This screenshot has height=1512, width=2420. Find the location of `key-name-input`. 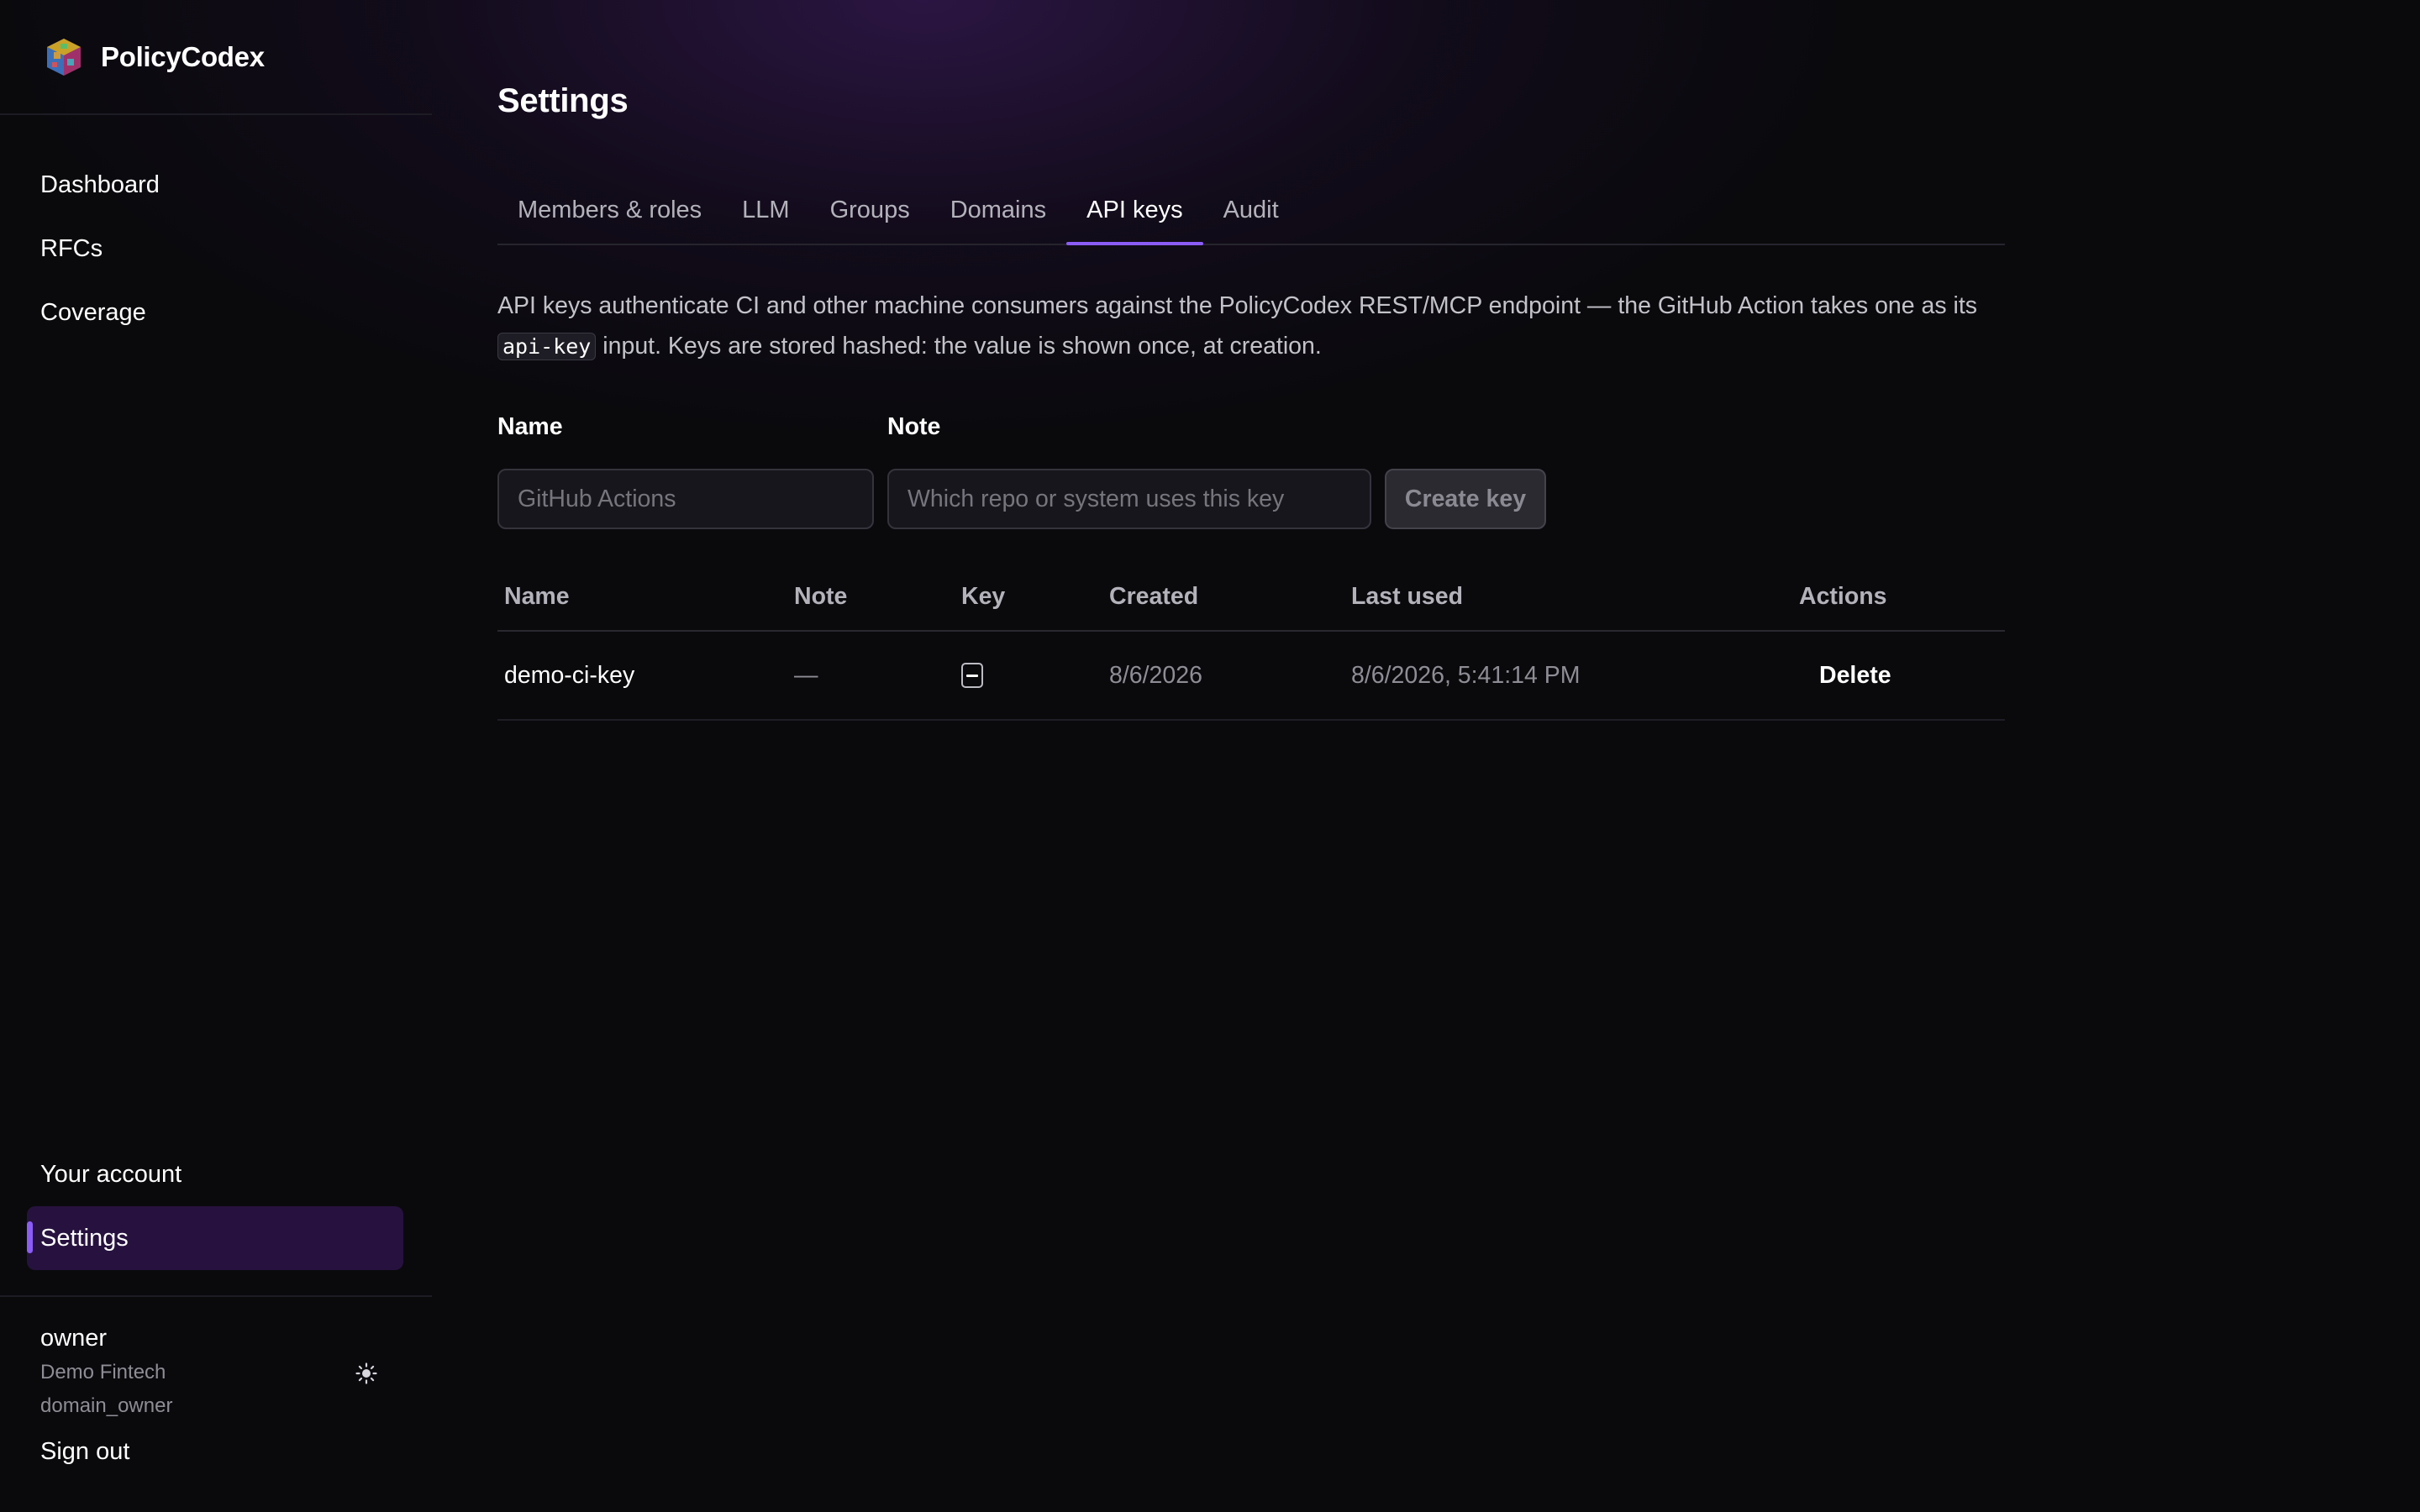

key-name-input is located at coordinates (686, 499).